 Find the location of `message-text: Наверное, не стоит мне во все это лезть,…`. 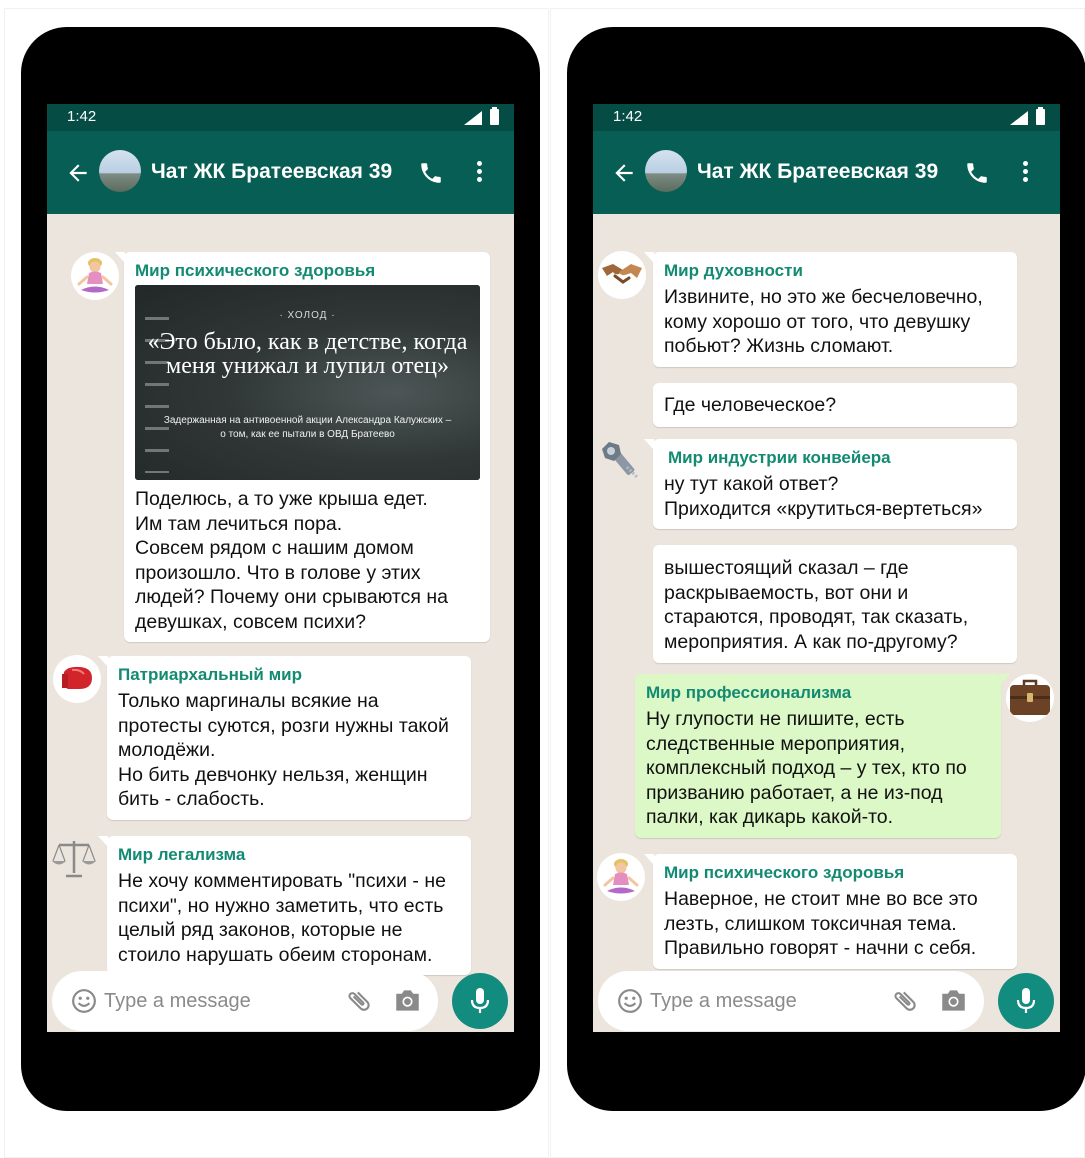

message-text: Наверное, не стоит мне во все это лезть,… is located at coordinates (821, 923).